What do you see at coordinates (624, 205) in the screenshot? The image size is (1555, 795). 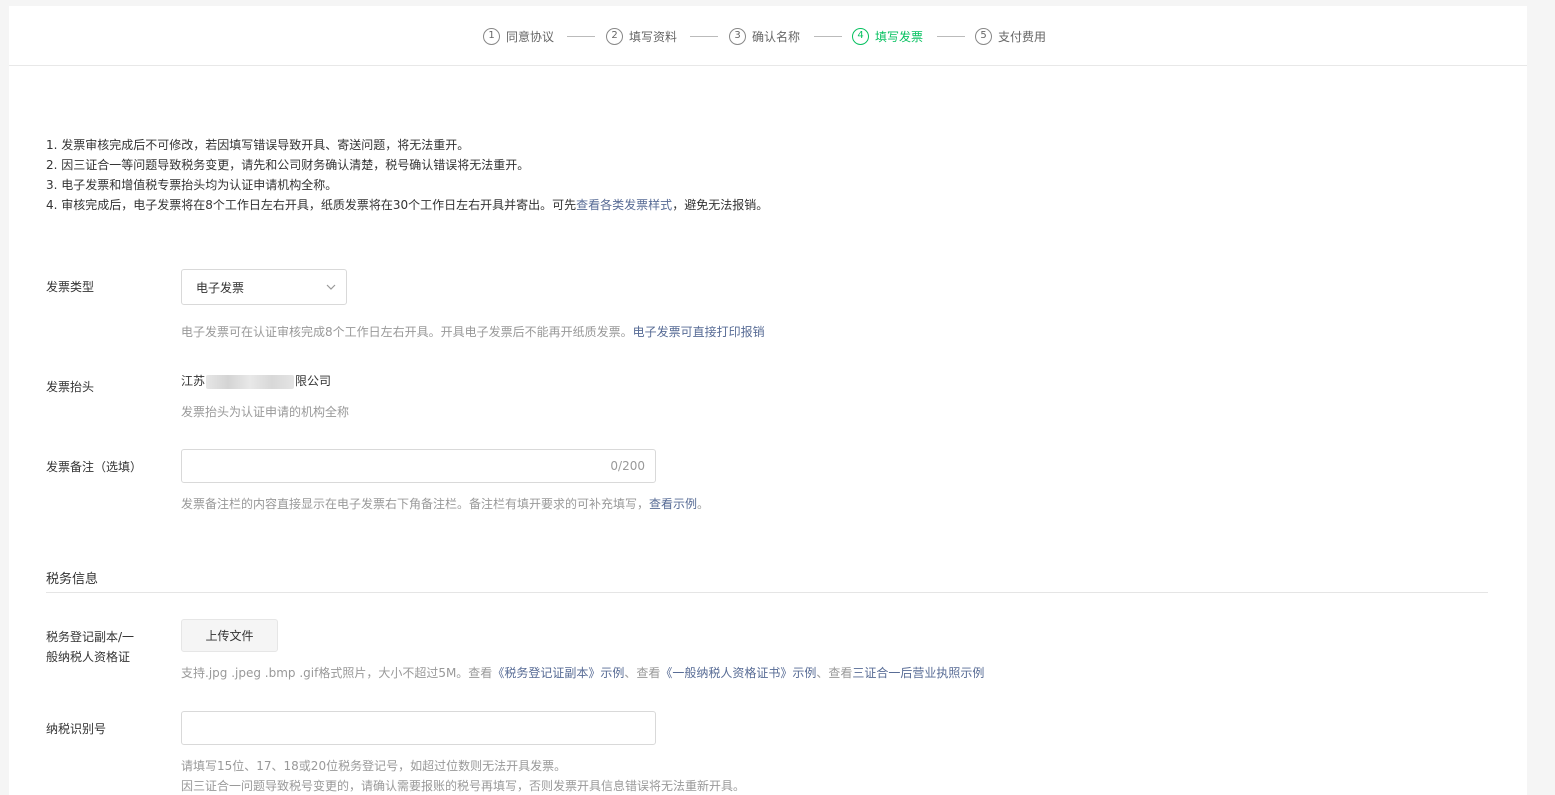 I see `invoice-styles-link: 查看各类发票样式` at bounding box center [624, 205].